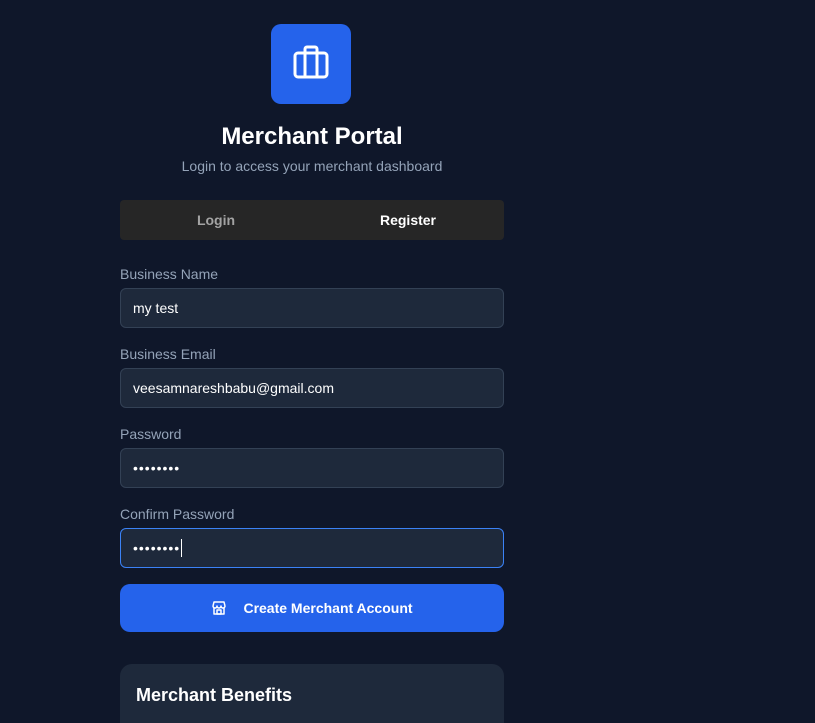 Image resolution: width=815 pixels, height=723 pixels. I want to click on create-merchant-account-label: Create Merchant Account, so click(328, 608).